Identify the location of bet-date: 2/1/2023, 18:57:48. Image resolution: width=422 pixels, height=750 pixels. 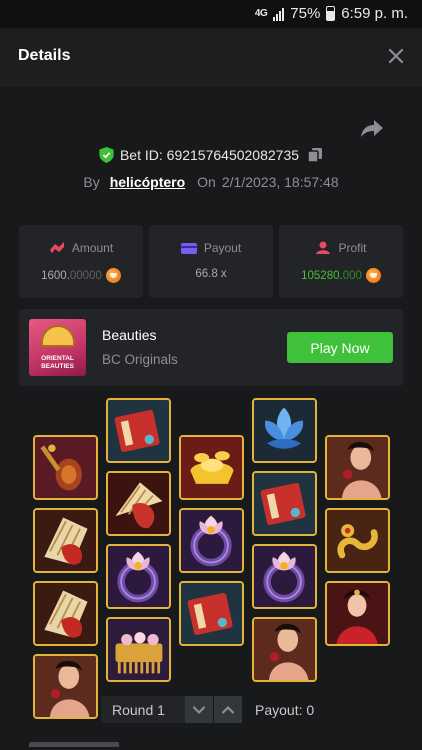
(280, 182).